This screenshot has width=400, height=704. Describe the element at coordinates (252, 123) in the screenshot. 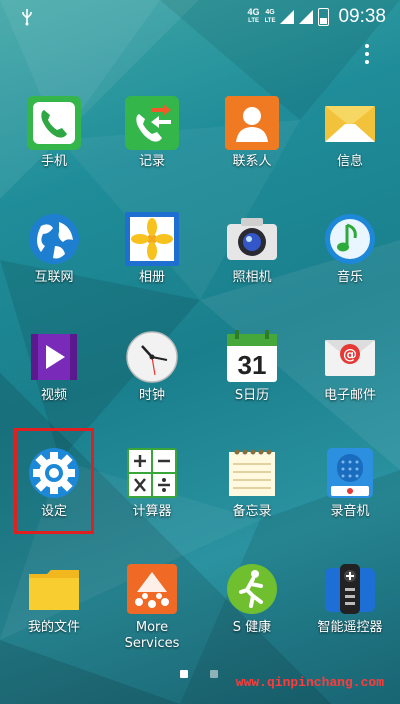

I see `contacts-icon` at that location.